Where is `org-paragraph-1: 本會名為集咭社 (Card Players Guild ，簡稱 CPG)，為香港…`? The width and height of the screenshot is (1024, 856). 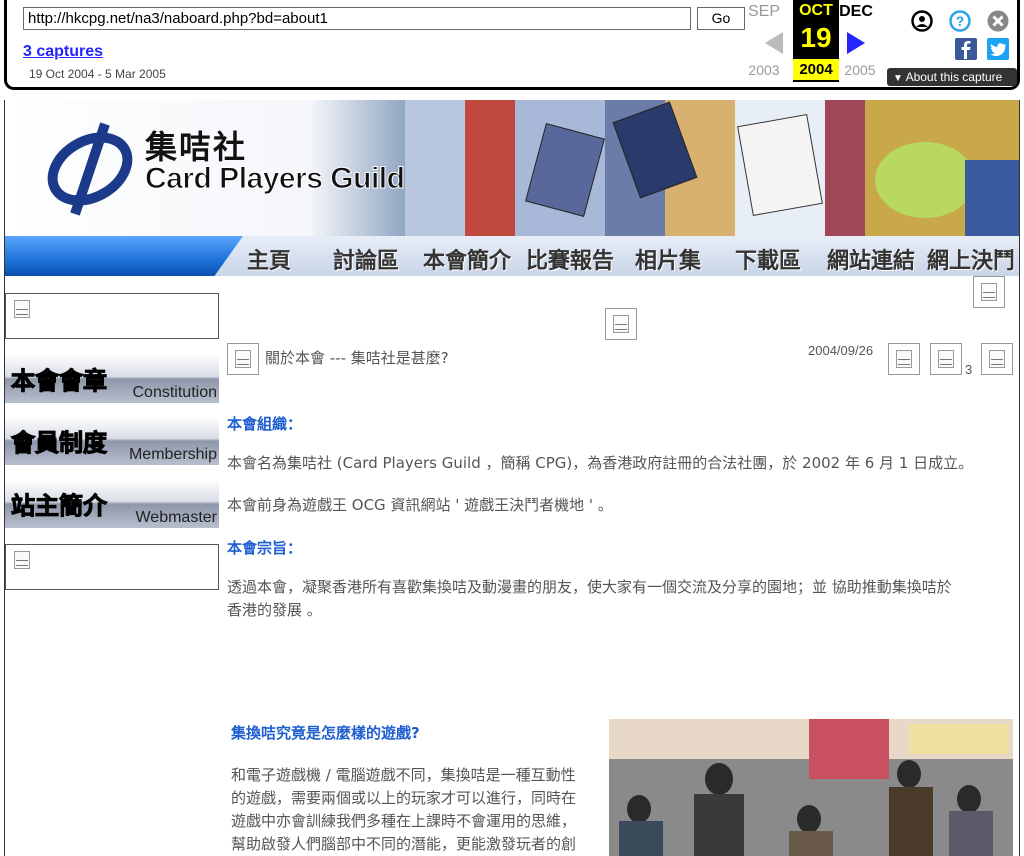 org-paragraph-1: 本會名為集咭社 (Card Players Guild ，簡稱 CPG)，為香港… is located at coordinates (600, 463).